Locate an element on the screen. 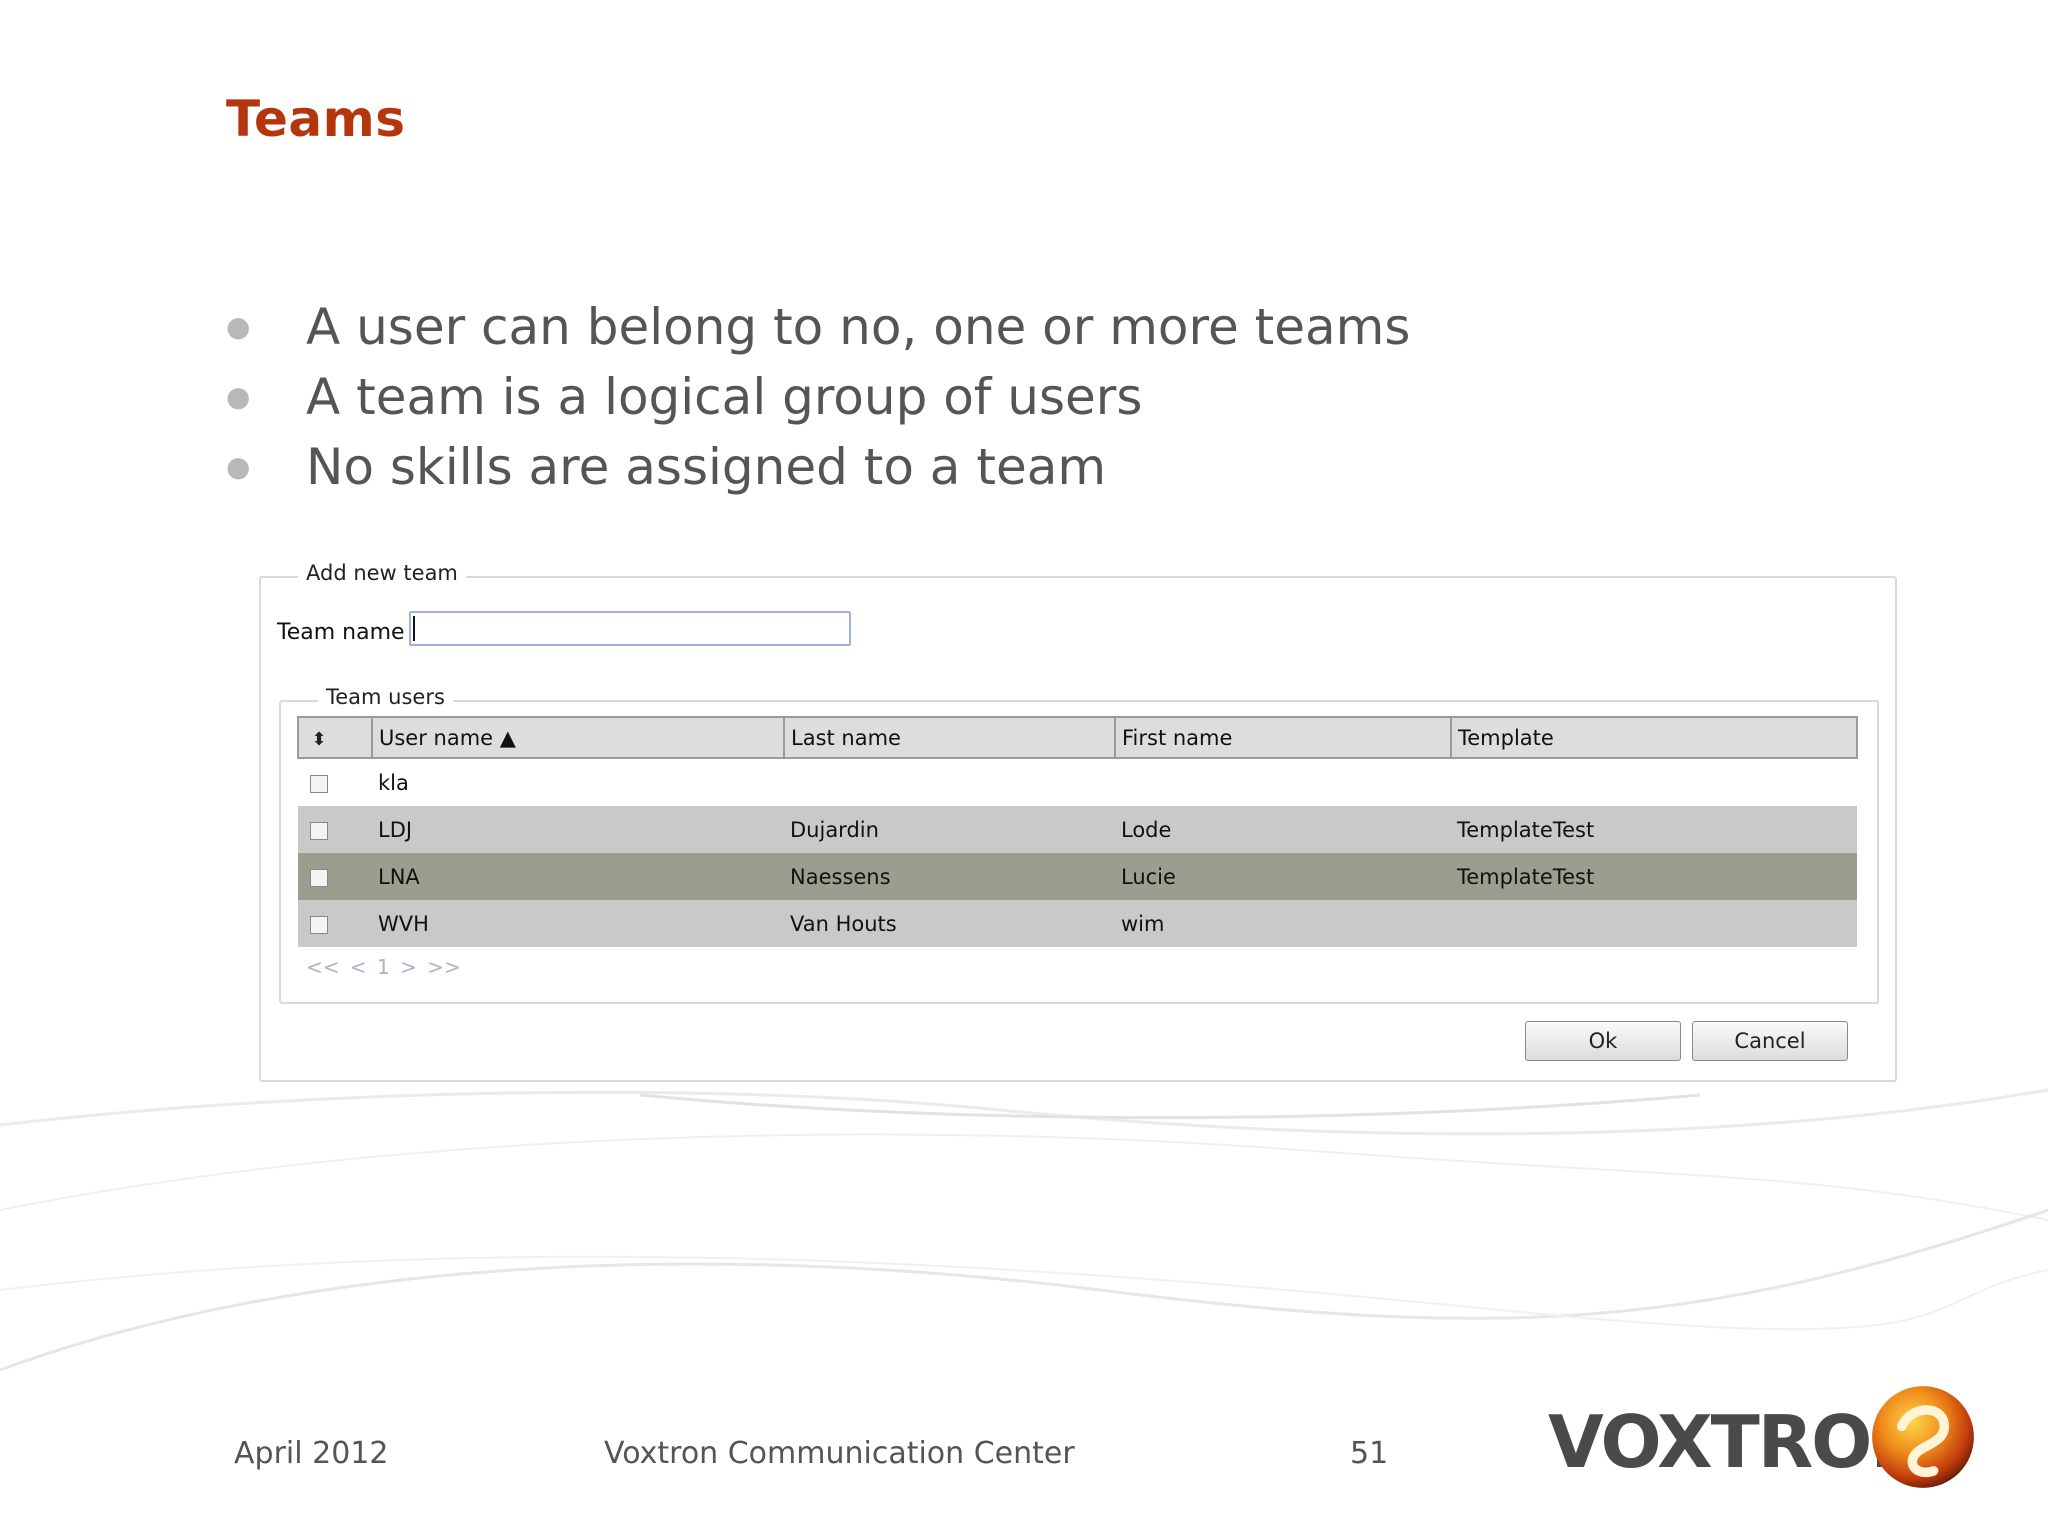 The width and height of the screenshot is (2048, 1536). bullet-text: A team is a logical group of users is located at coordinates (724, 397).